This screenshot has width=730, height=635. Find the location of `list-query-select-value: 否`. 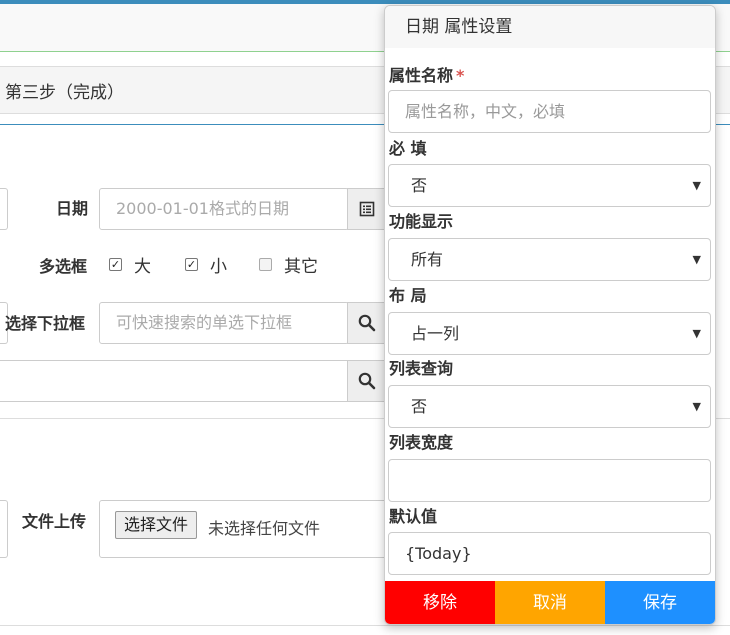

list-query-select-value: 否 is located at coordinates (419, 406).